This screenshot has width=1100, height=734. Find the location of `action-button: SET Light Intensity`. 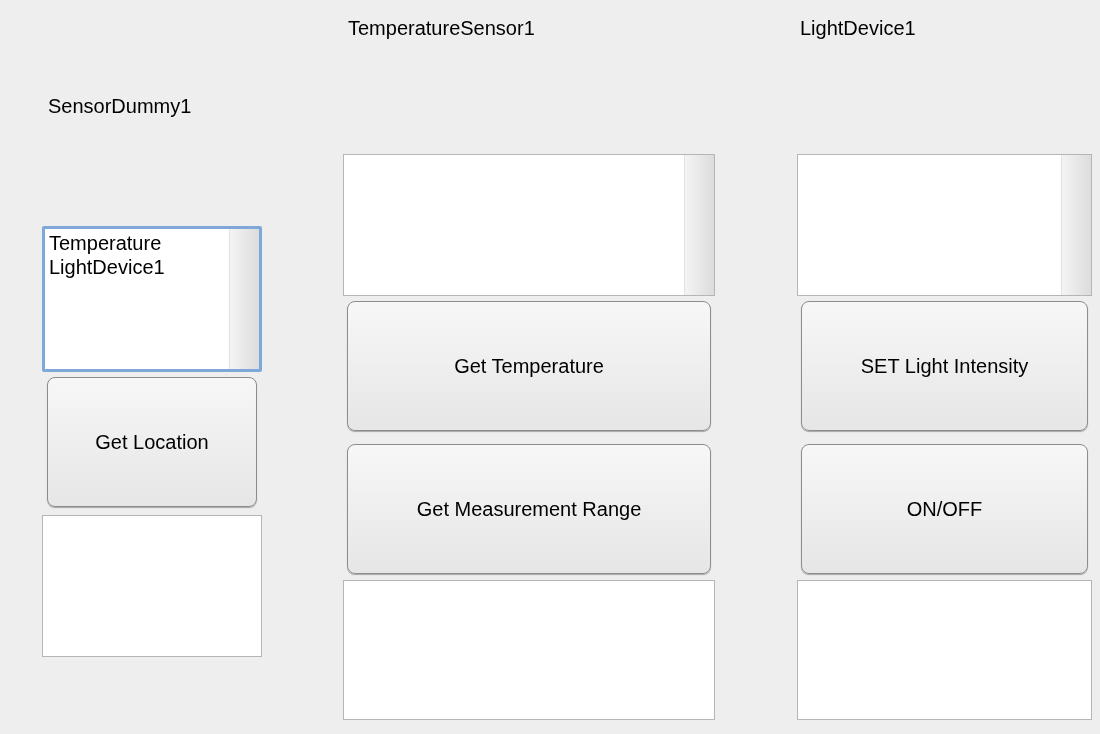

action-button: SET Light Intensity is located at coordinates (944, 366).